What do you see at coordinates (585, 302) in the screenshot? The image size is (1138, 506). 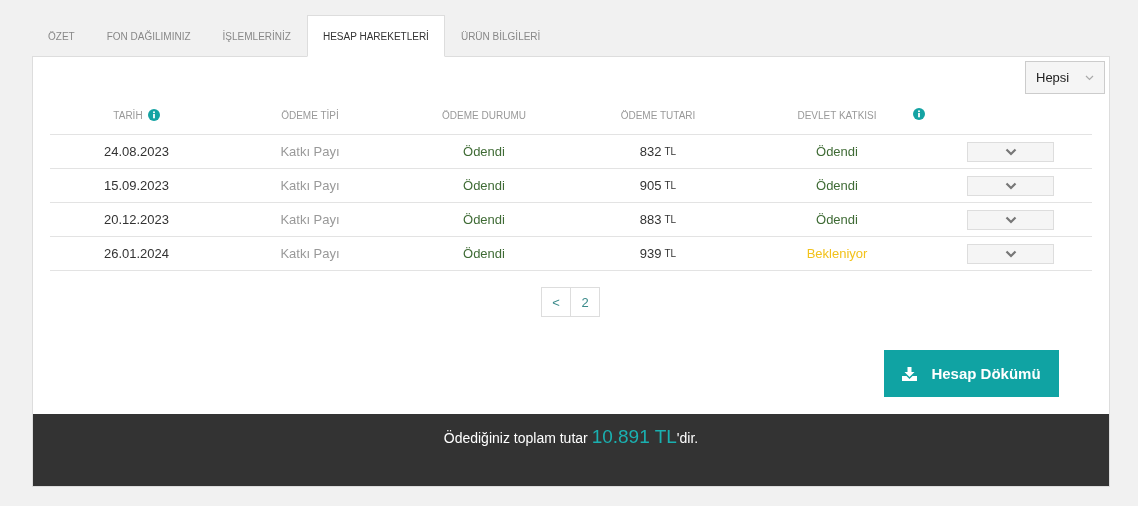 I see `page-button: 2` at bounding box center [585, 302].